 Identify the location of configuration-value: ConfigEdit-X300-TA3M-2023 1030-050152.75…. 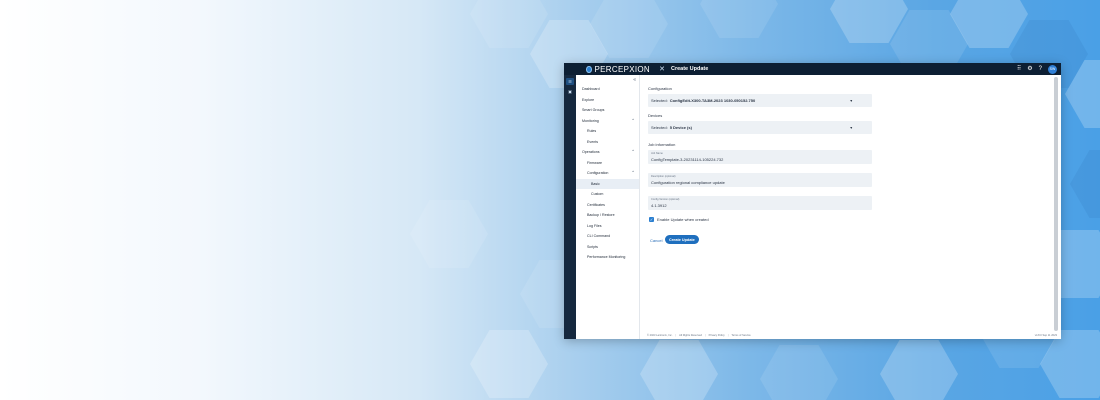
(712, 100).